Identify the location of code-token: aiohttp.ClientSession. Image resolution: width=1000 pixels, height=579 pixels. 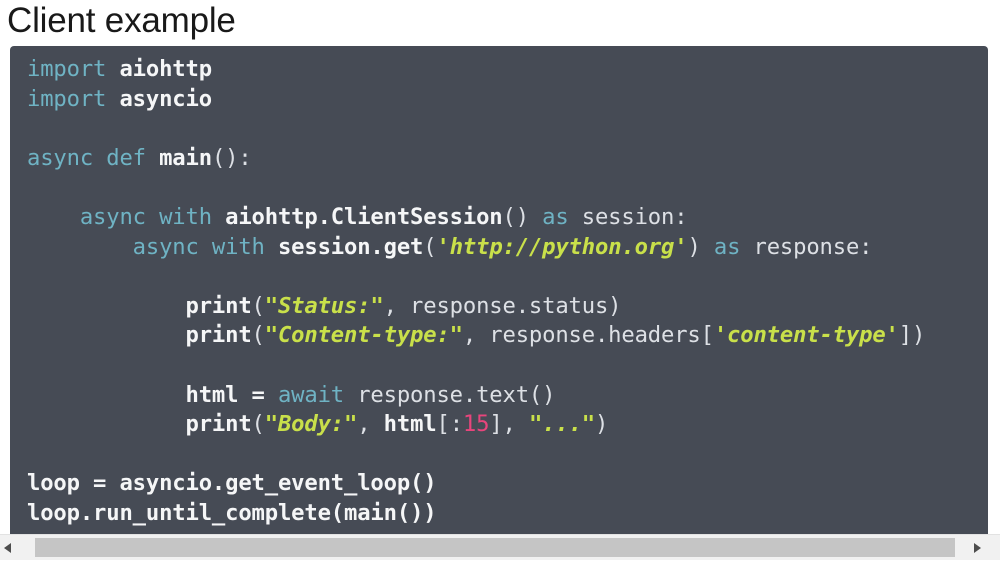
(364, 216).